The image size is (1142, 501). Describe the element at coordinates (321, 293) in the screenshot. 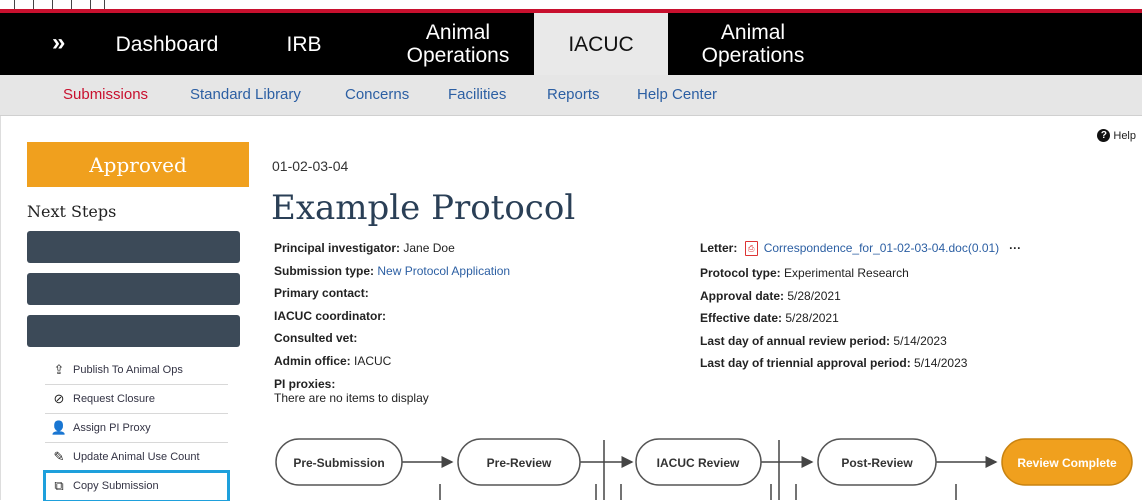

I see `detail-primary-contact: Primary contact:` at that location.